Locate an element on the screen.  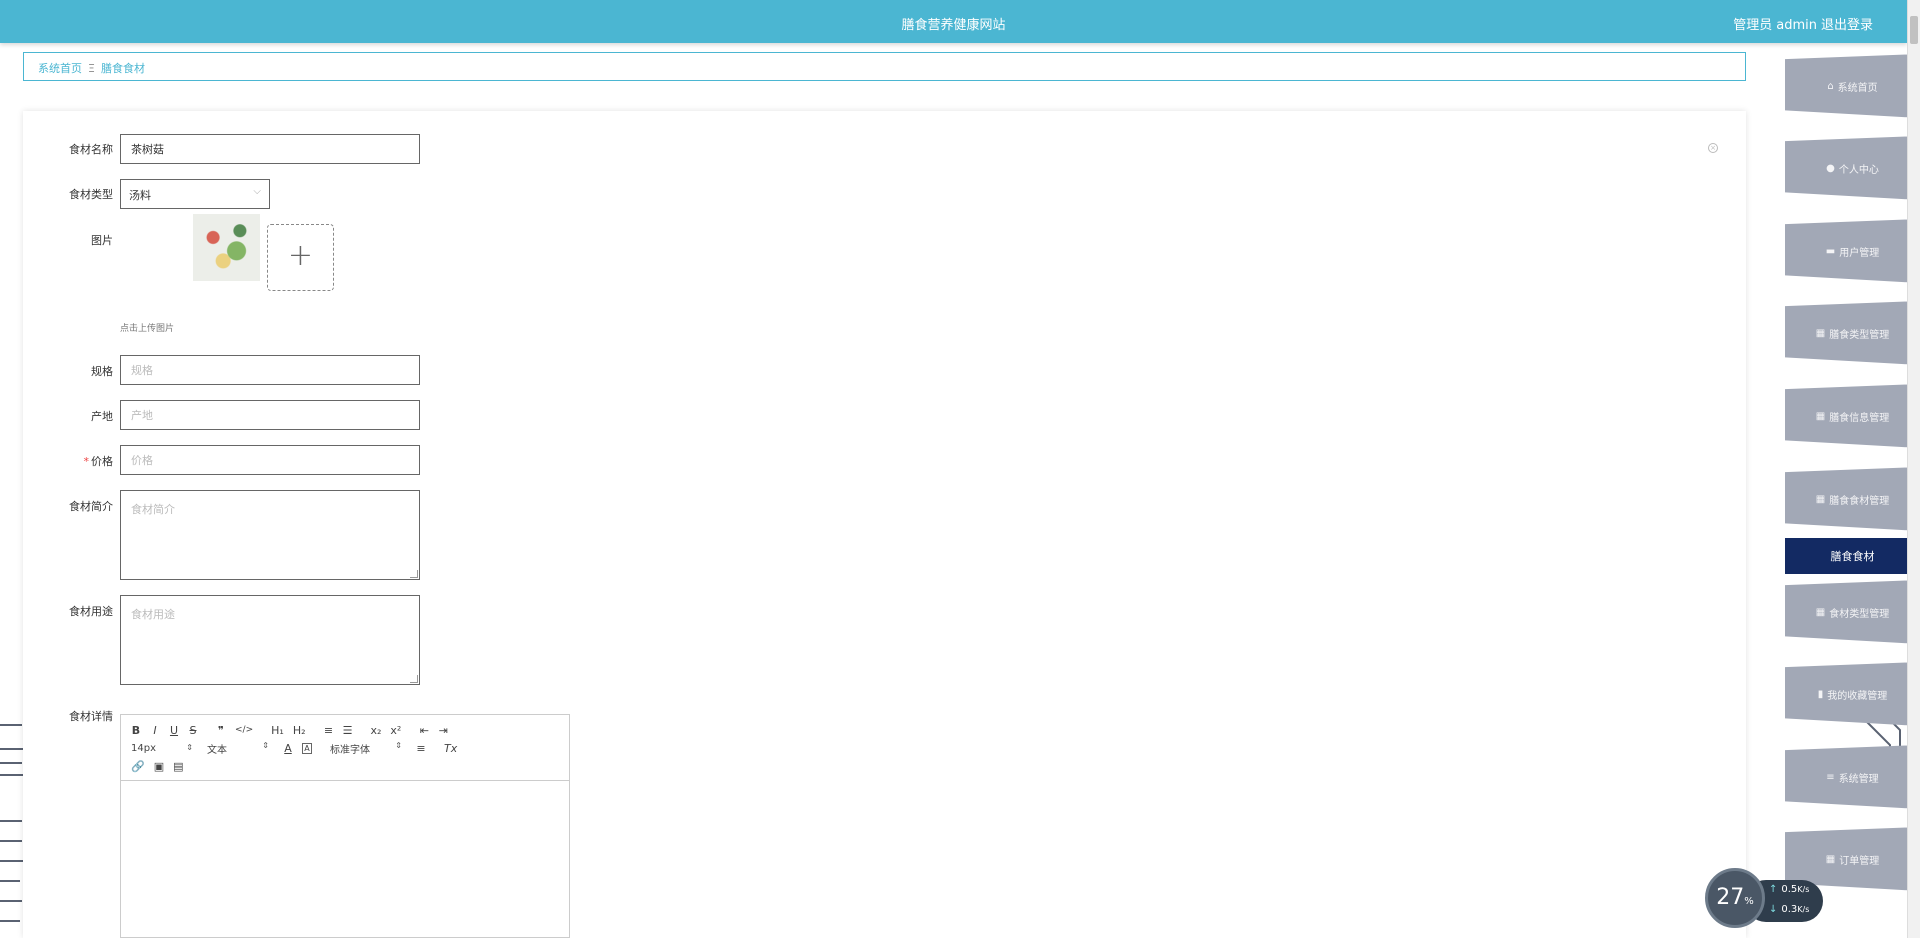
font-color-button: A is located at coordinates (288, 748).